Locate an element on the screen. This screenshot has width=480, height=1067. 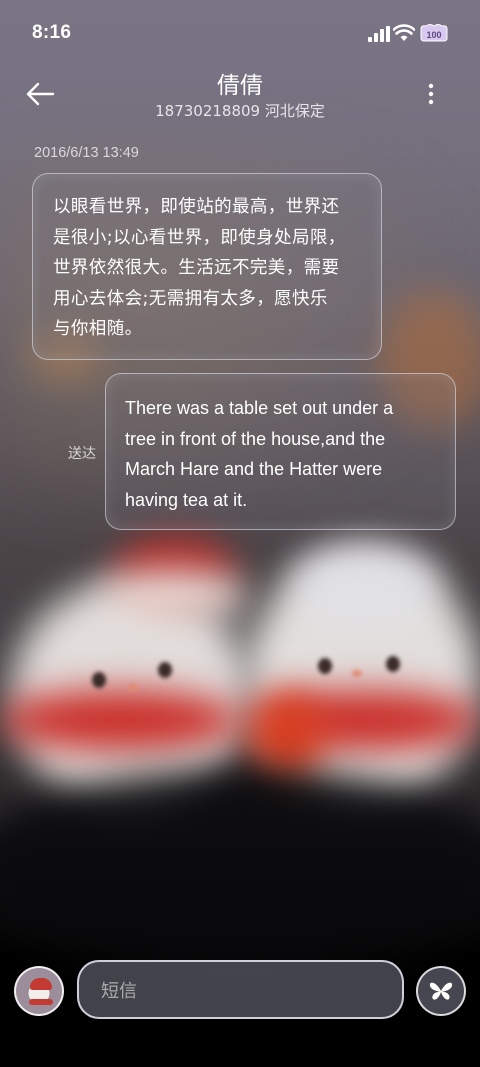
message-line: having tea at it. is located at coordinates (186, 499).